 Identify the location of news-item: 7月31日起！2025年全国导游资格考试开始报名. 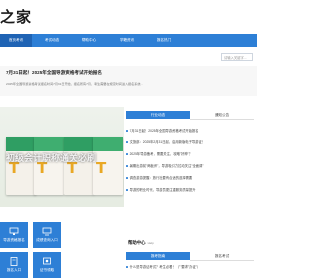
(190, 130).